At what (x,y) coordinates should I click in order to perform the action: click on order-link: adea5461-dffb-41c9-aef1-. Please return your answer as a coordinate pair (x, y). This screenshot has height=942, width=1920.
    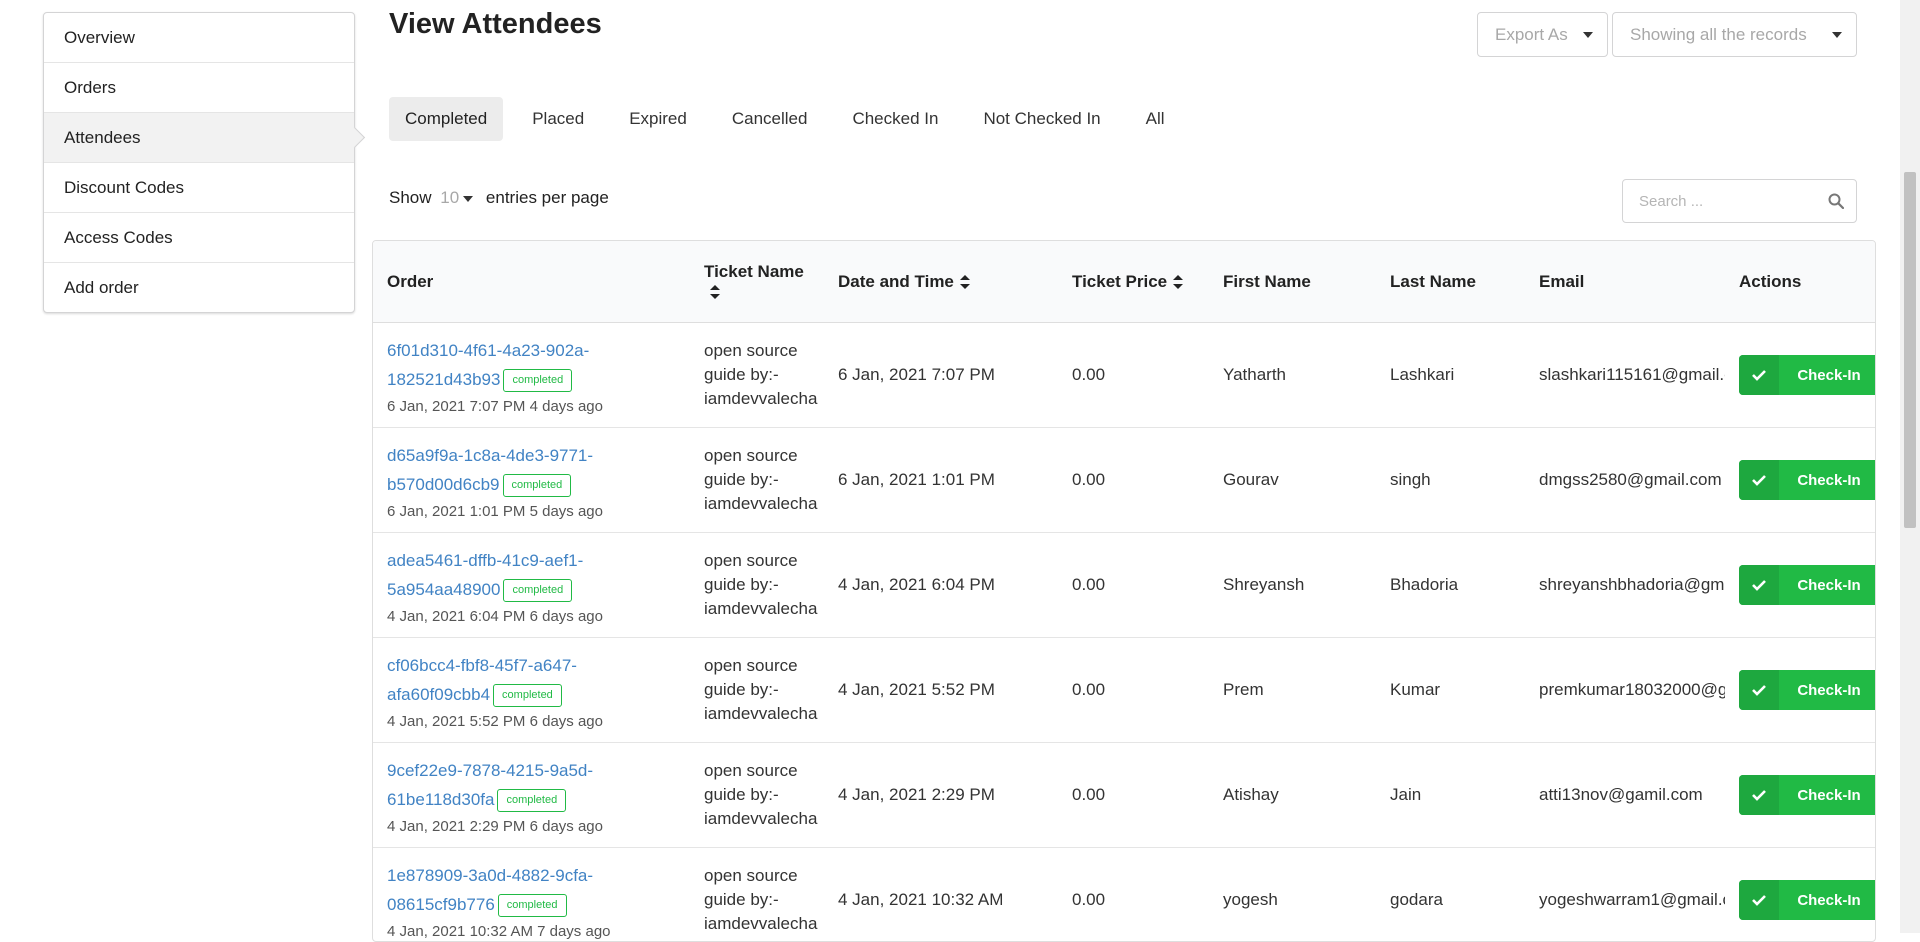
    Looking at the image, I should click on (485, 560).